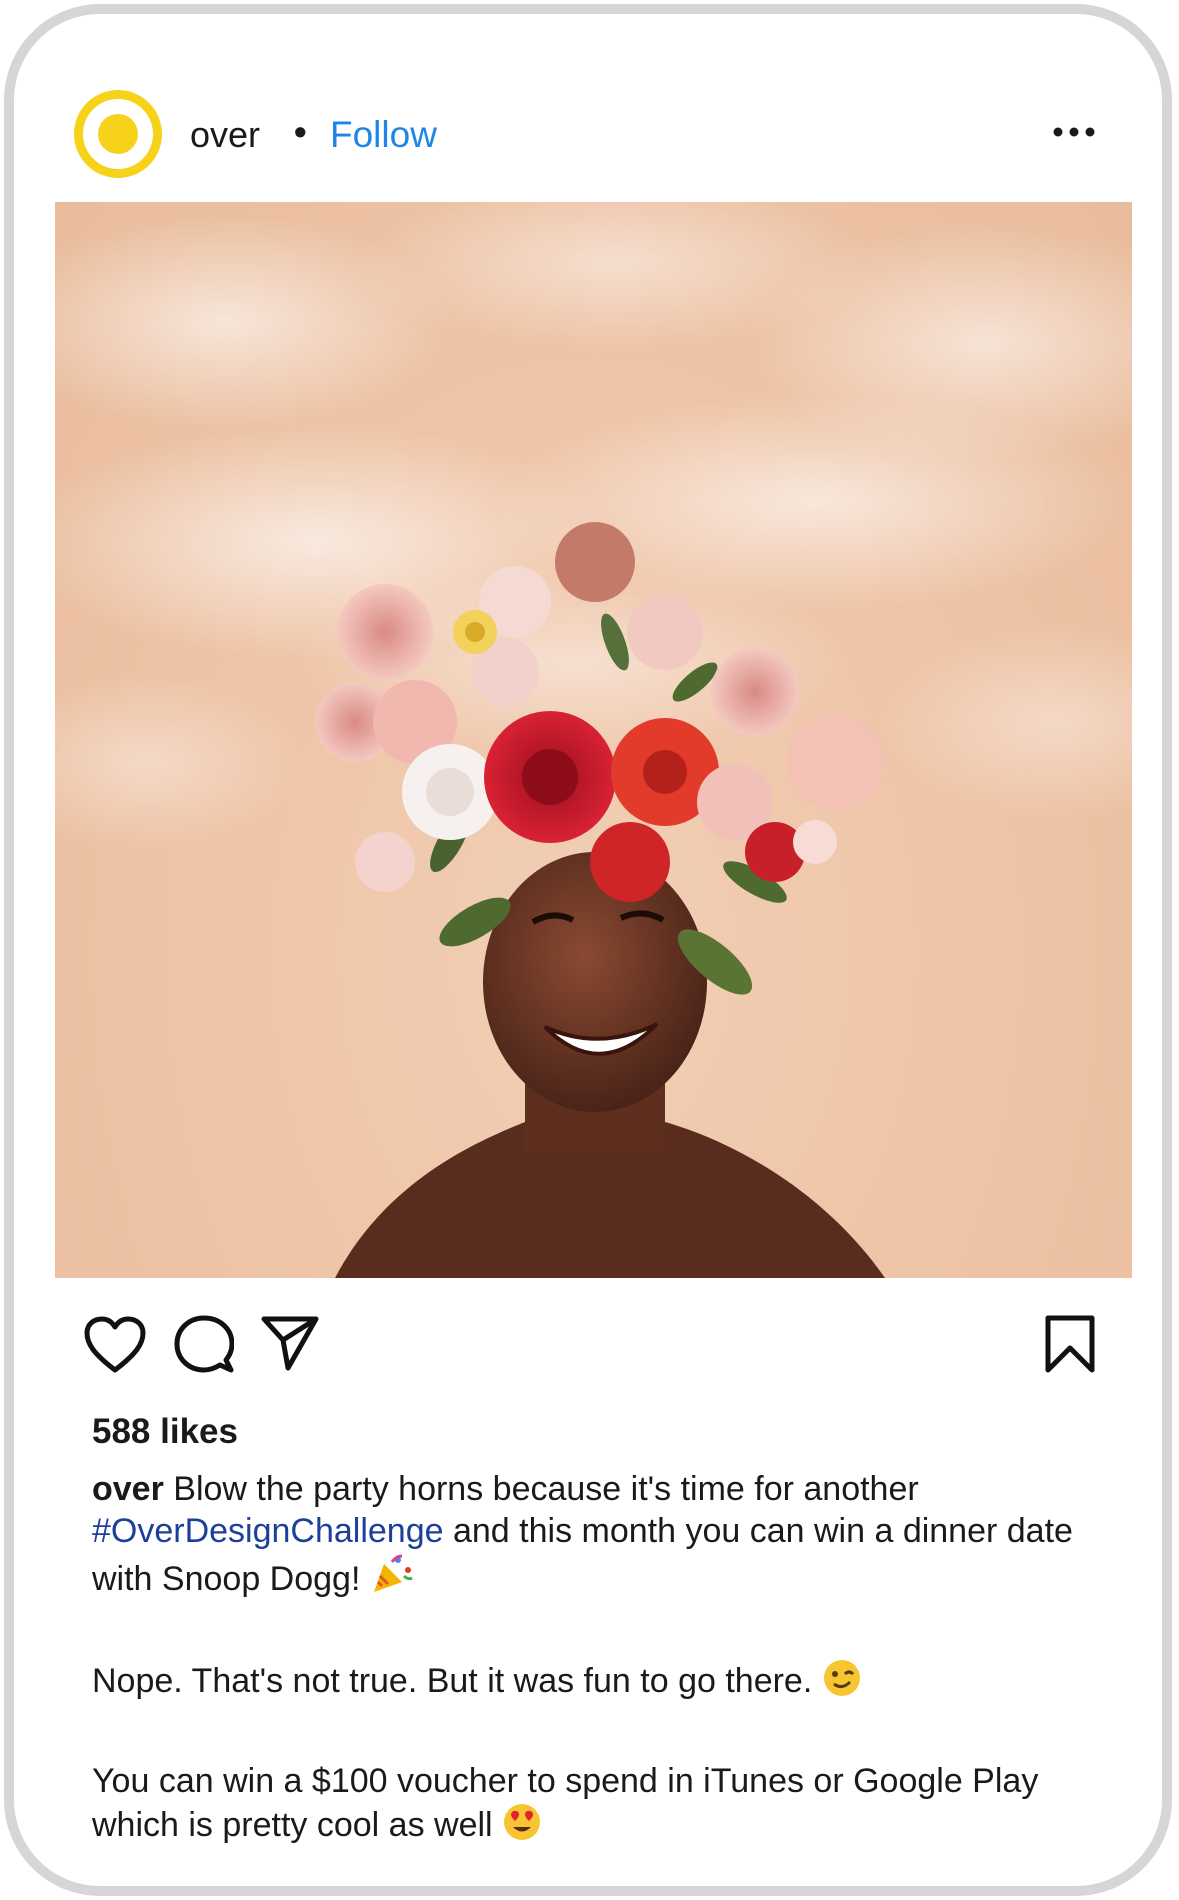  What do you see at coordinates (1070, 1346) in the screenshot?
I see `bookmark-icon` at bounding box center [1070, 1346].